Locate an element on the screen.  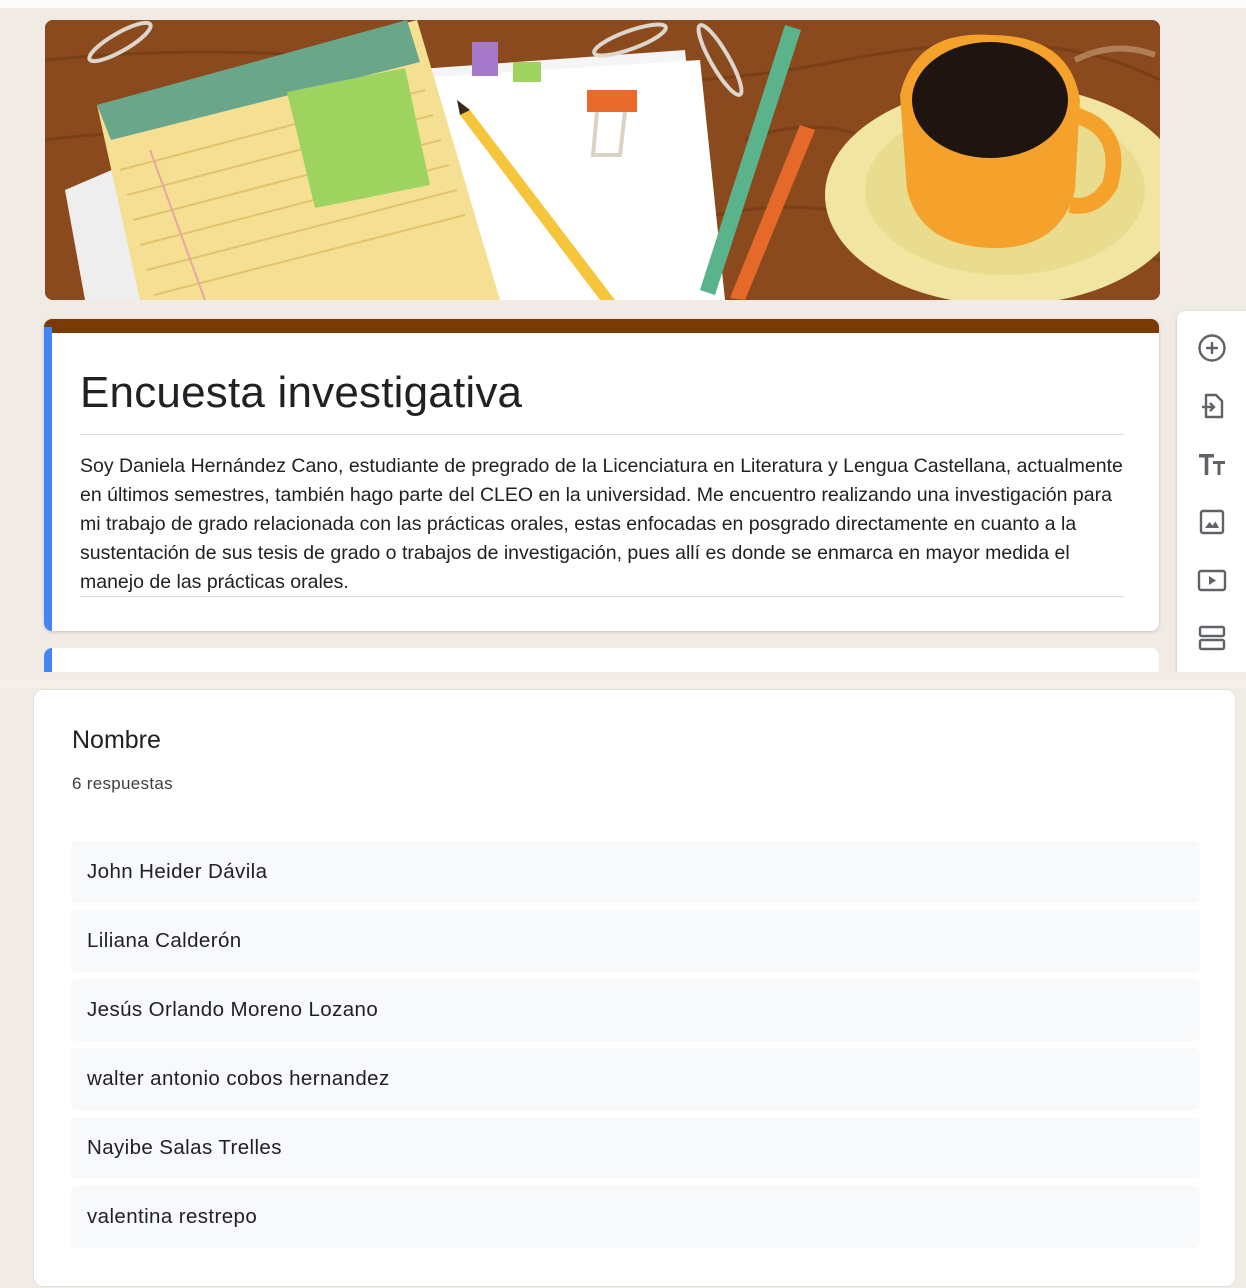
add-title-button is located at coordinates (1212, 464).